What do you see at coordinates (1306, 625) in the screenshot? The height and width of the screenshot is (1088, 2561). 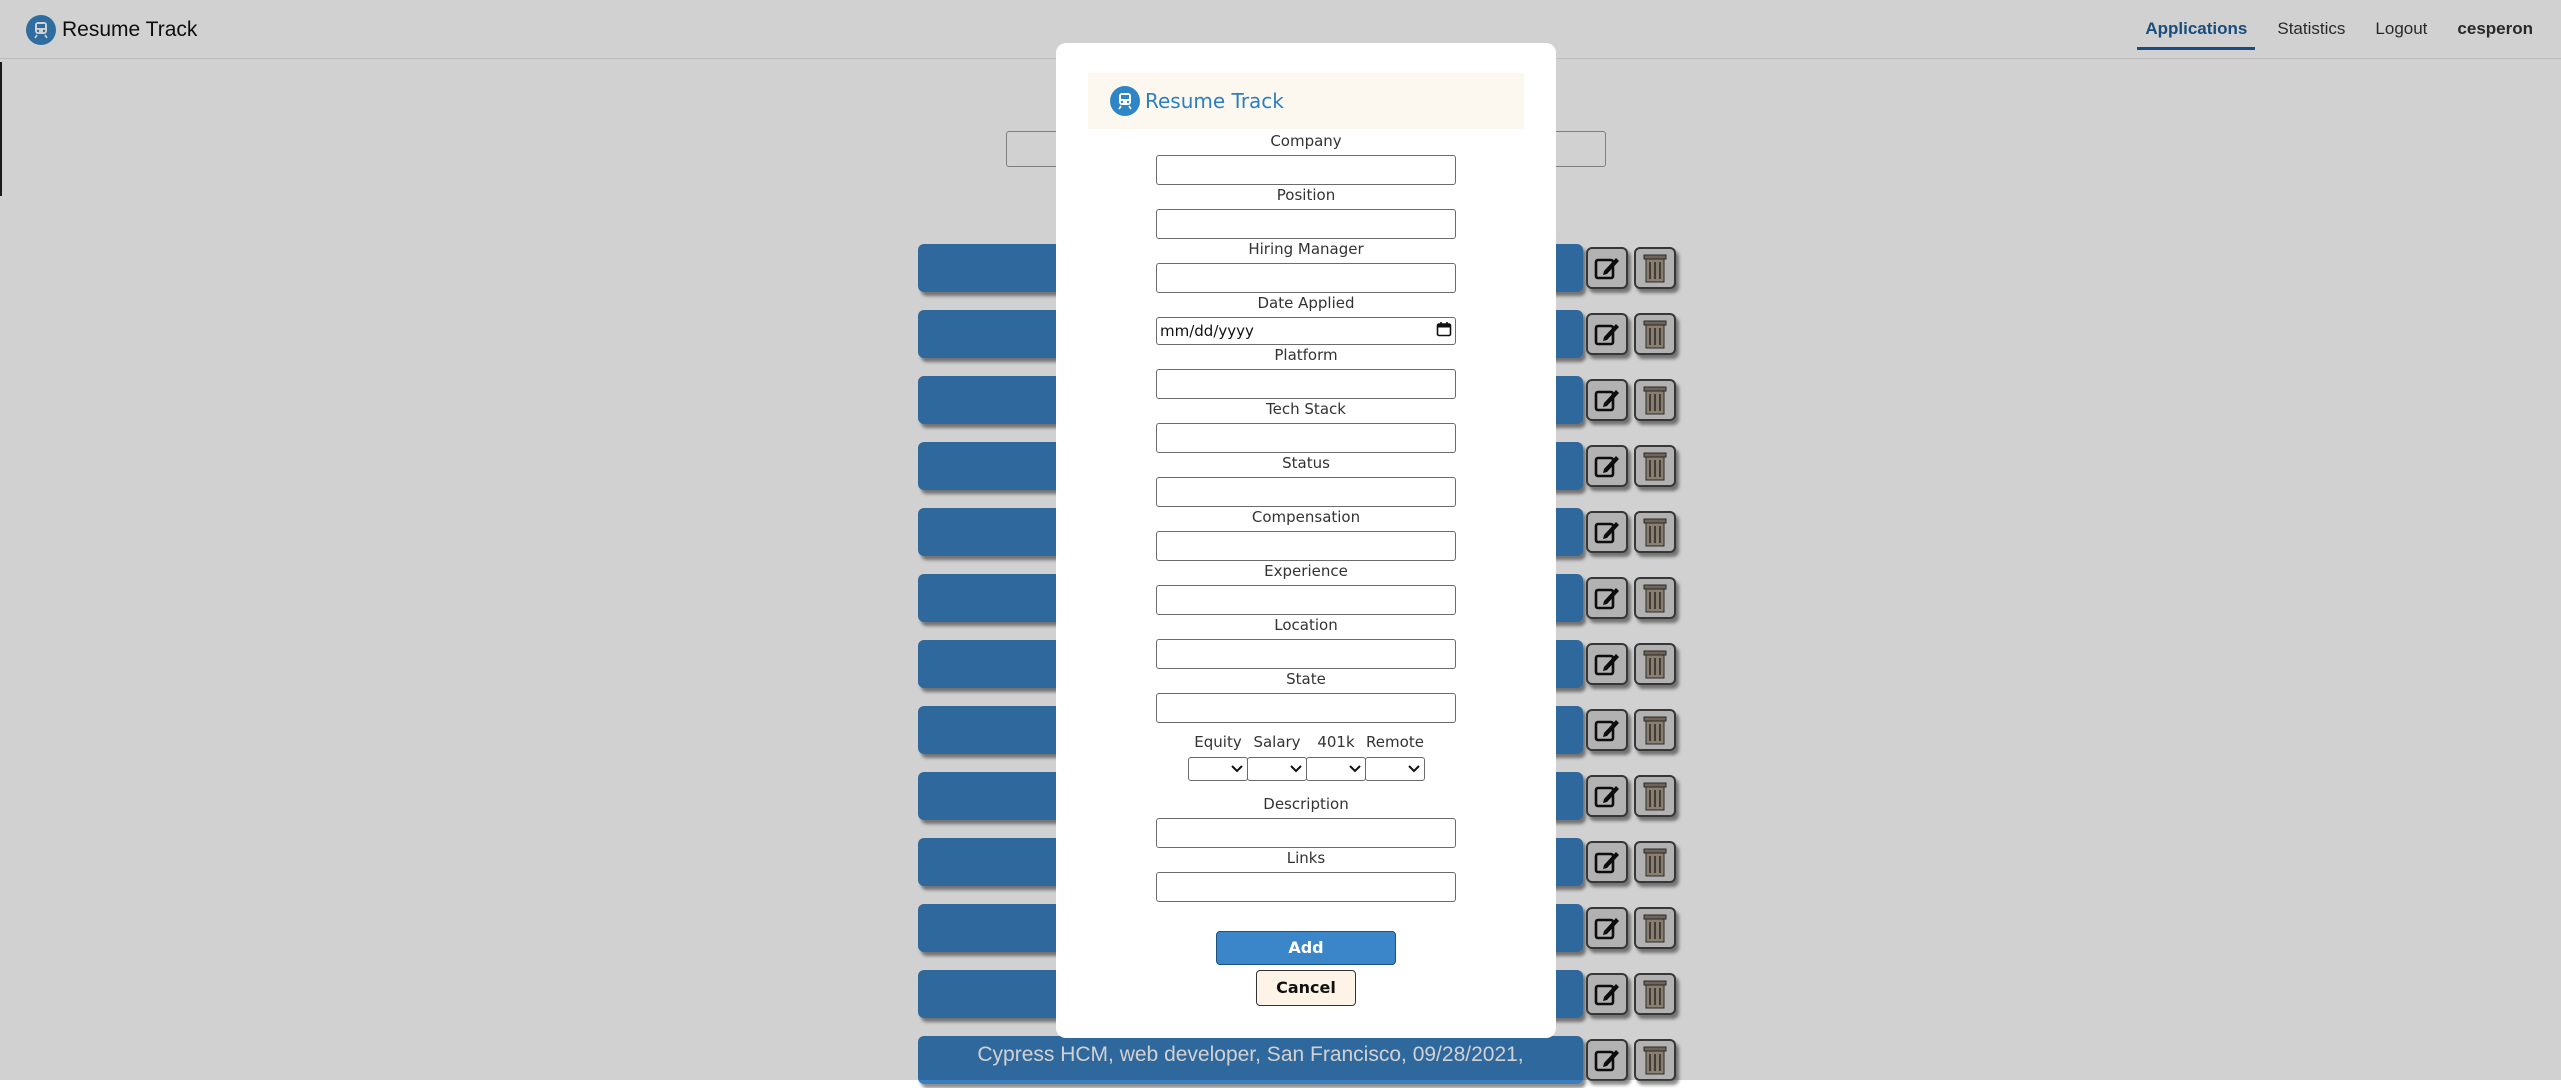 I see `location-label: Location` at bounding box center [1306, 625].